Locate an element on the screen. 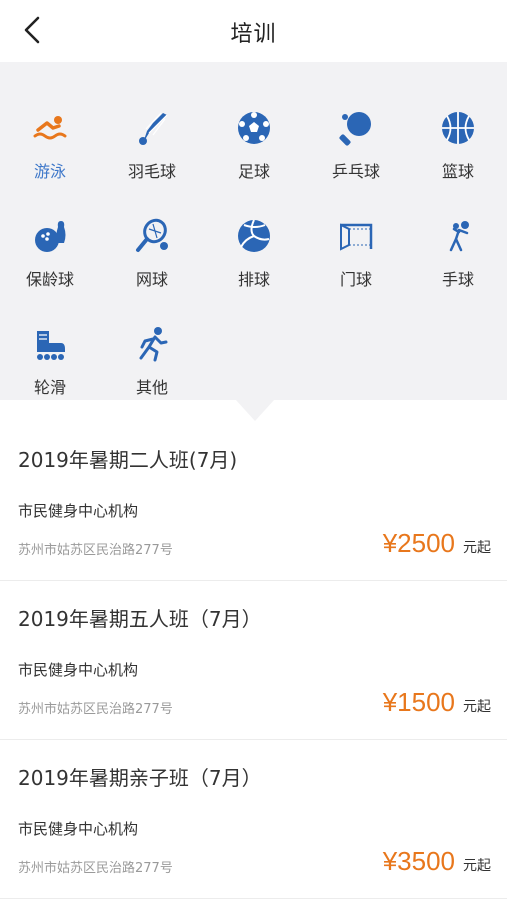 This screenshot has width=507, height=900. category-label: 羽毛球 is located at coordinates (151, 171).